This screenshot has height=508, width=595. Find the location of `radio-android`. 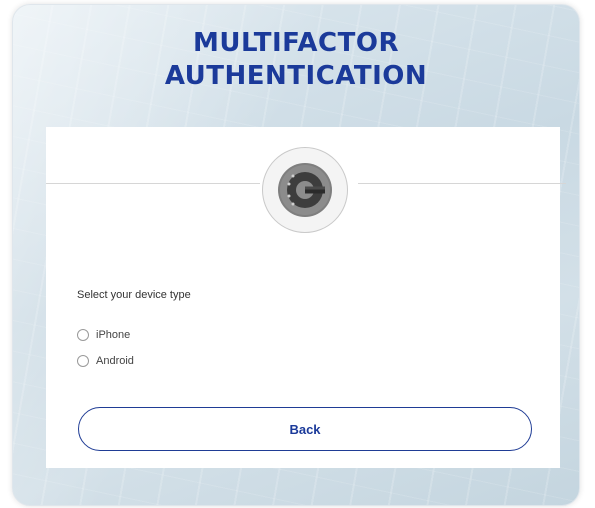

radio-android is located at coordinates (83, 361).